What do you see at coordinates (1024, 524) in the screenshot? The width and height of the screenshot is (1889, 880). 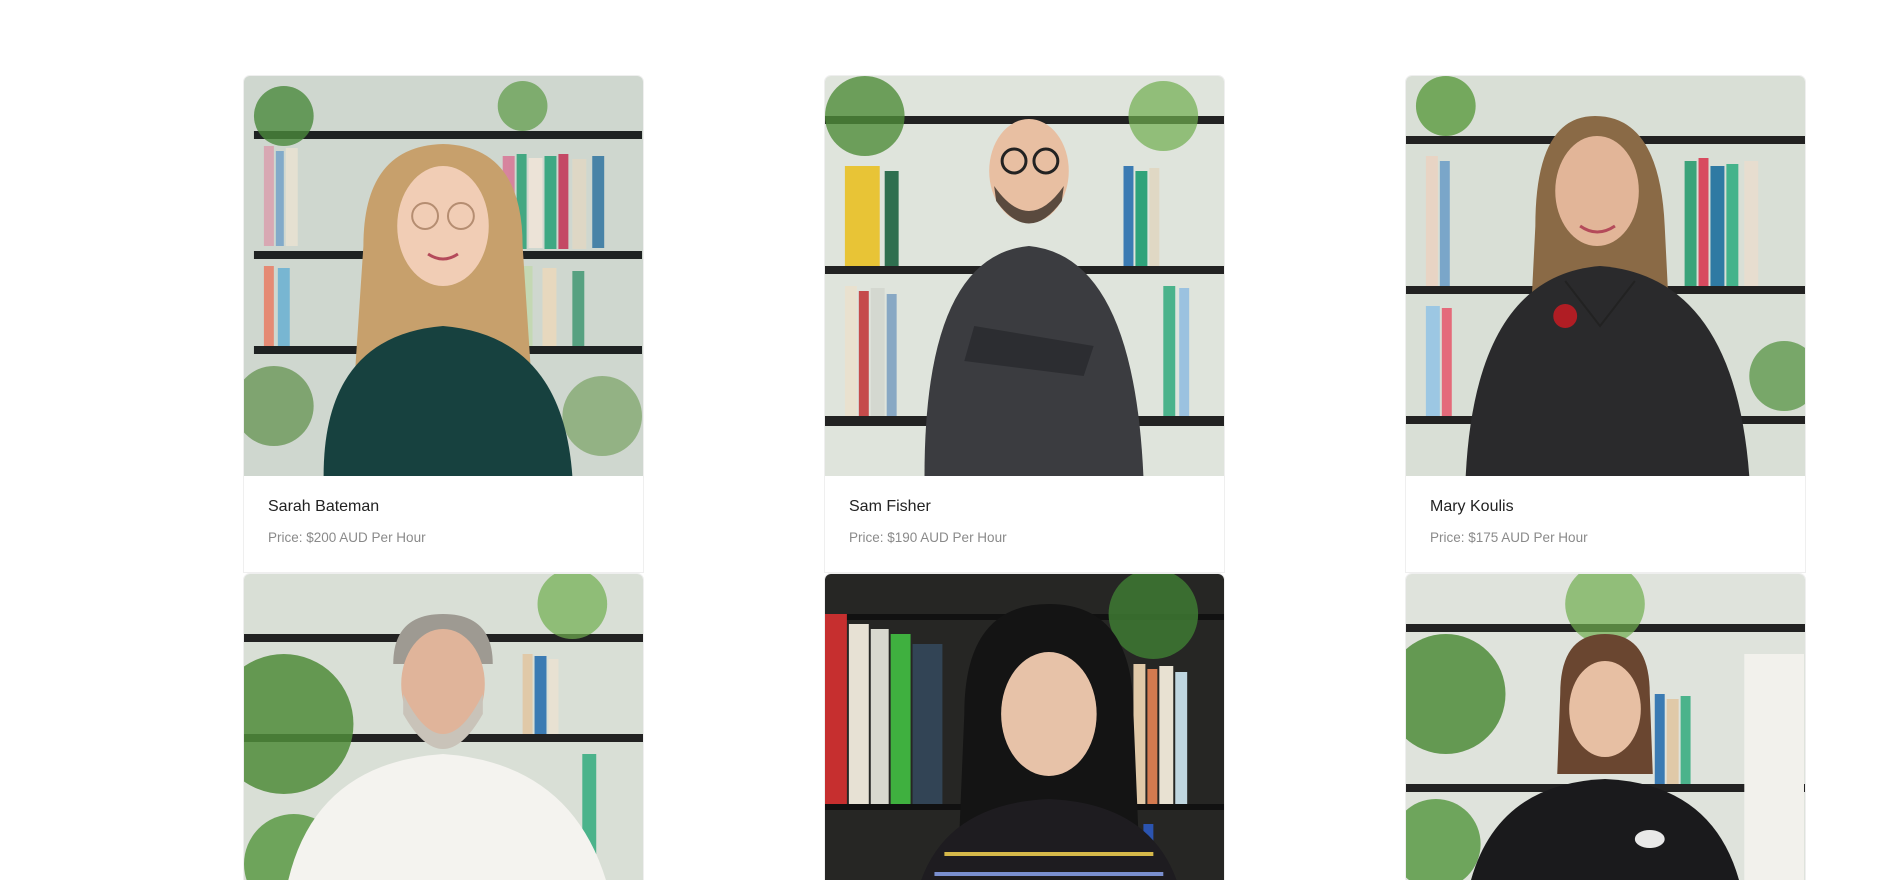 I see `tutor-info: Sam Fisher Price: $190 AUD Per Hour` at bounding box center [1024, 524].